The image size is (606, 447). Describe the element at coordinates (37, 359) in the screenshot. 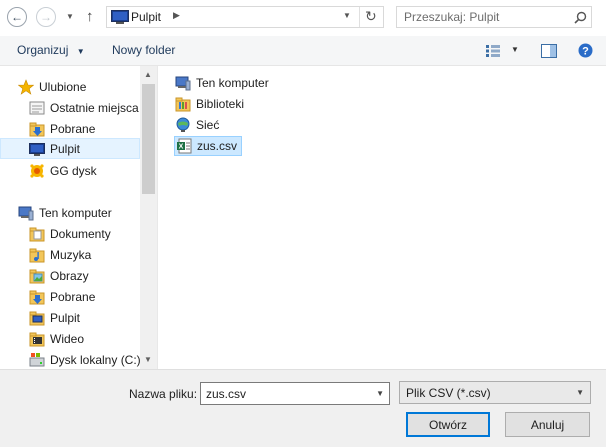

I see `local-disk-icon` at that location.